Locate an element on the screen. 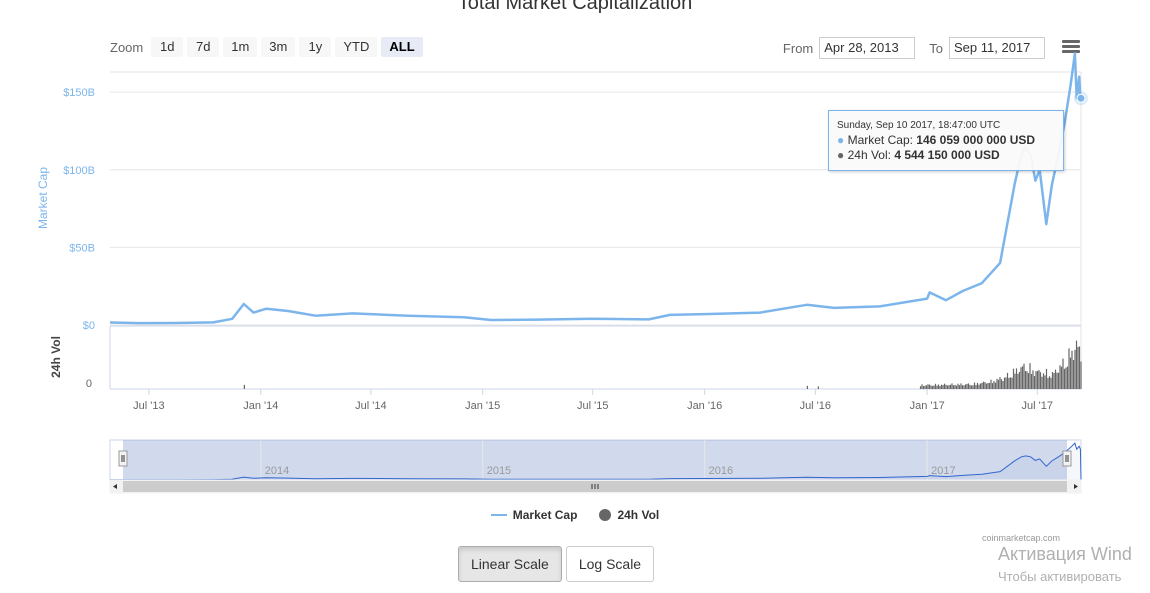 The image size is (1150, 593). activation-watermark-title: Активация Wind is located at coordinates (1065, 554).